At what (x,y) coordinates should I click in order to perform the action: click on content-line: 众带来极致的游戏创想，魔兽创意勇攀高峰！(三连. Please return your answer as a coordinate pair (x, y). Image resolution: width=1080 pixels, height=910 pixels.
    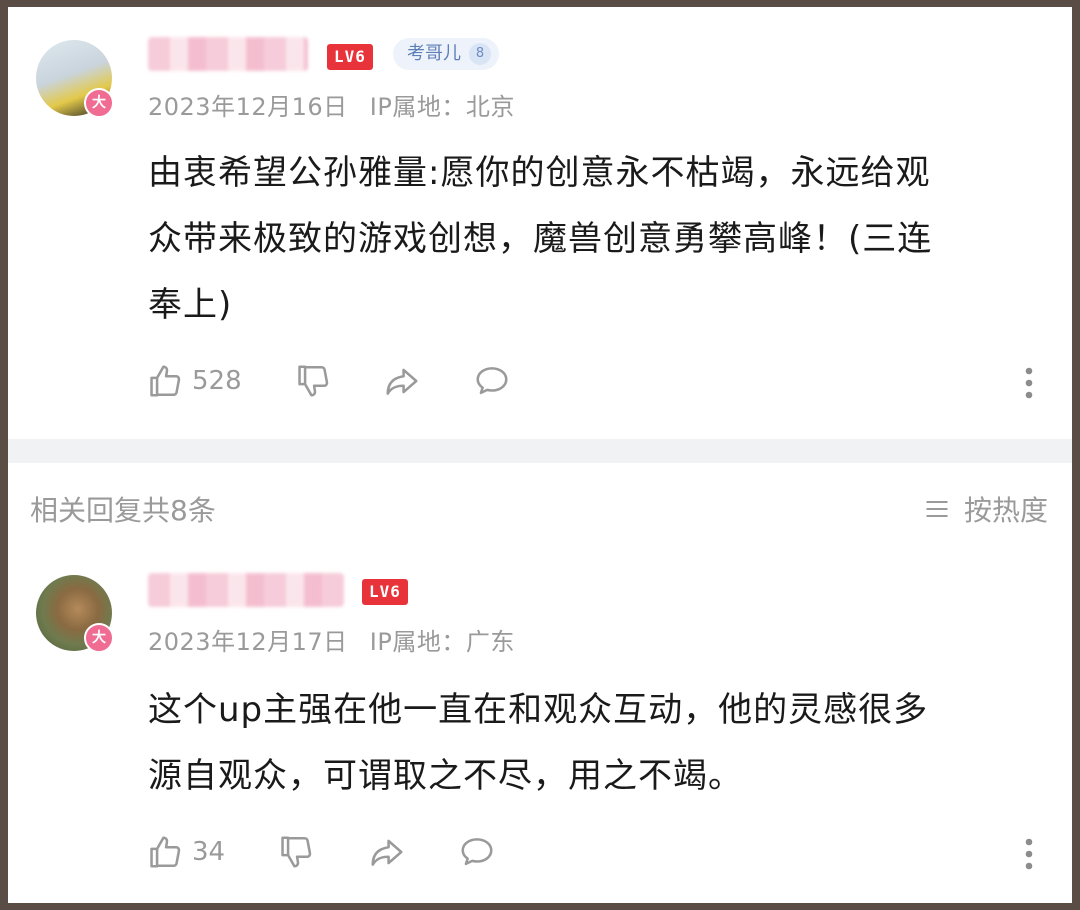
    Looking at the image, I should click on (540, 239).